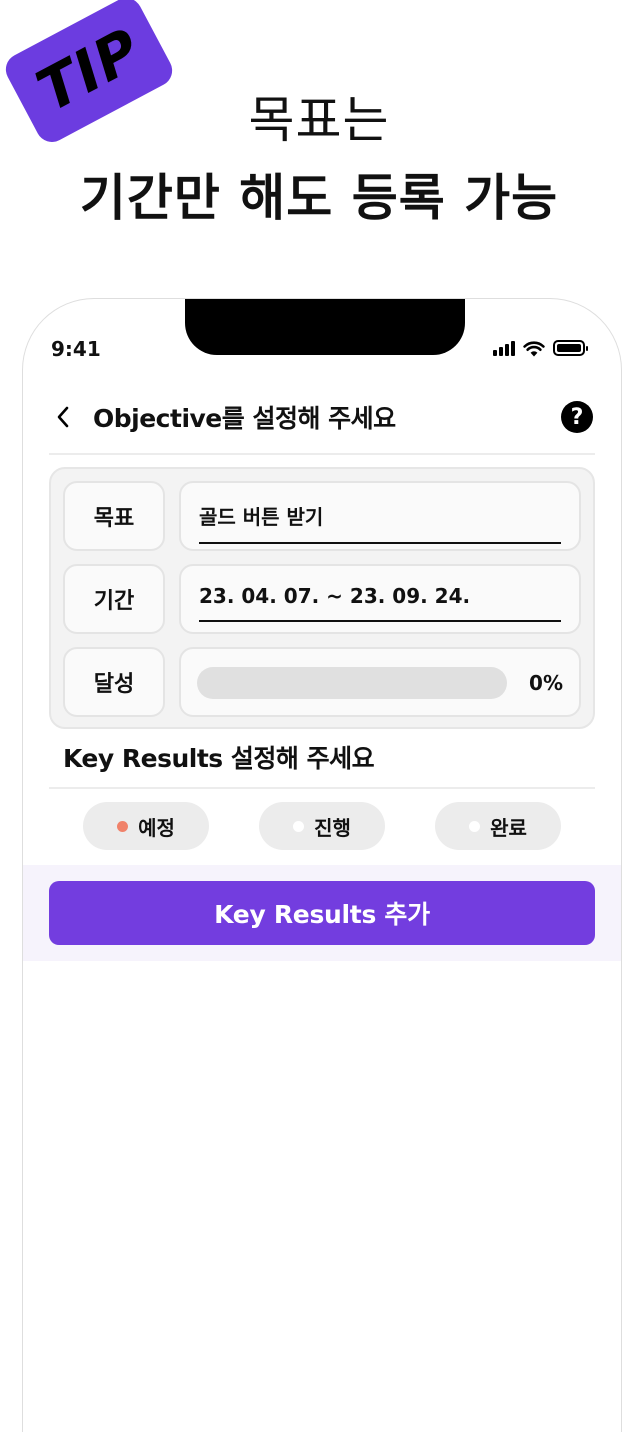 The height and width of the screenshot is (1432, 638). What do you see at coordinates (546, 683) in the screenshot?
I see `achievement-percent: 0%` at bounding box center [546, 683].